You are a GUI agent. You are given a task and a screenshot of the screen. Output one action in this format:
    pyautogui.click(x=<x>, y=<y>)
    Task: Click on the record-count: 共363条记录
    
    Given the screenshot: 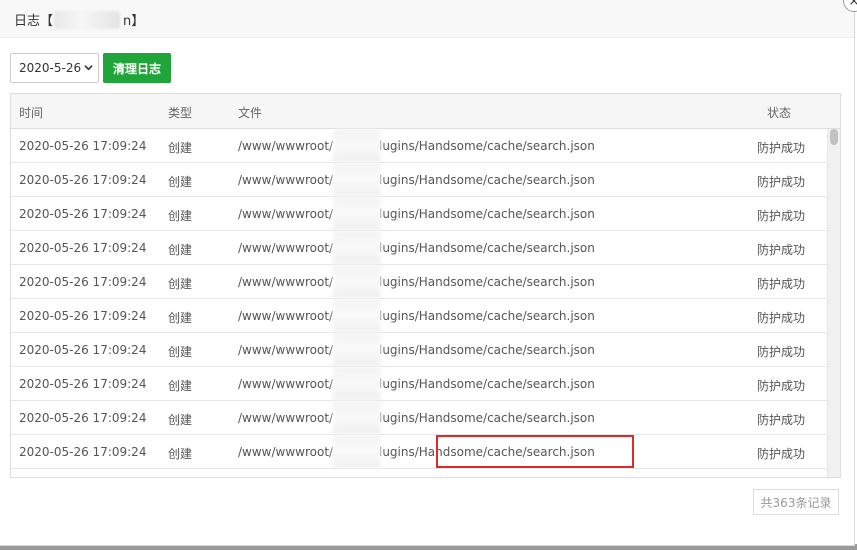 What is the action you would take?
    pyautogui.click(x=796, y=502)
    